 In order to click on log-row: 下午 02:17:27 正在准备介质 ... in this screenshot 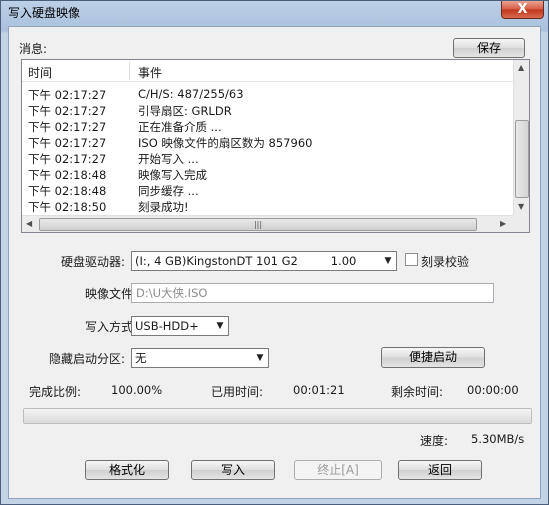, I will do `click(268, 126)`.